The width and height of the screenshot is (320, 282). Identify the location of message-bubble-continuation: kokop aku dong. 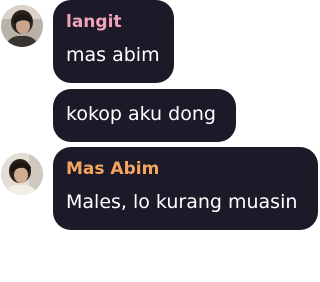
(144, 115).